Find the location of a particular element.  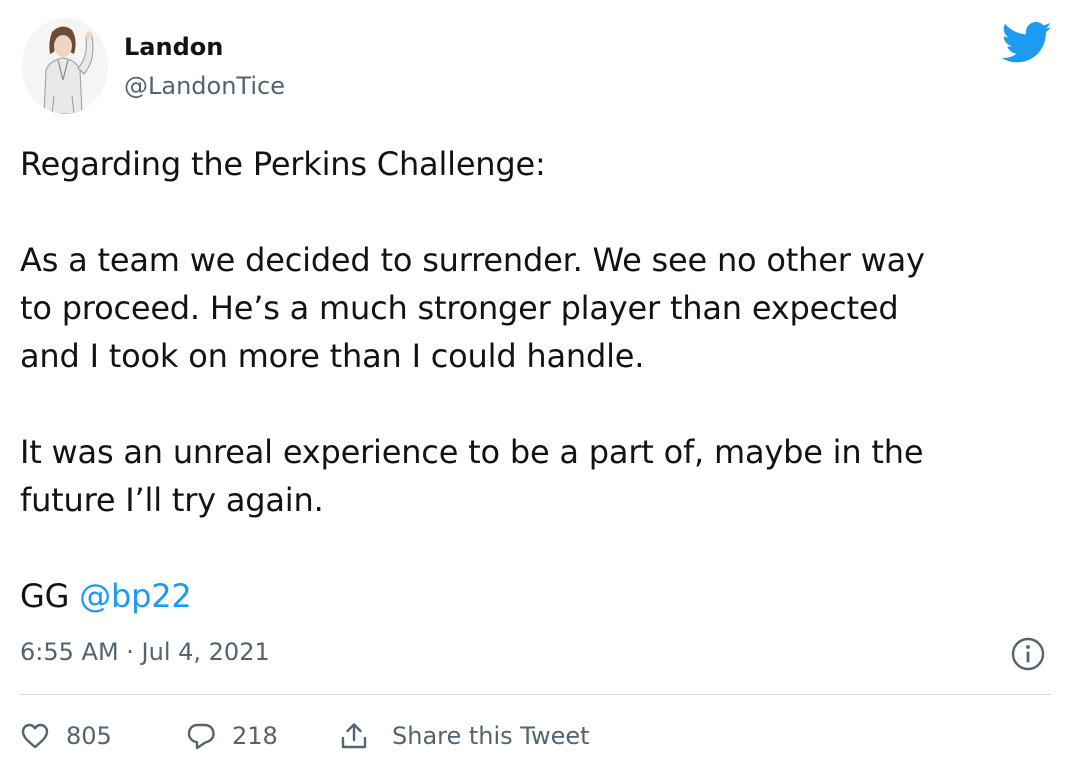

tweet-timestamp: 6:55 AM · Jul 4, 2021 is located at coordinates (145, 652).